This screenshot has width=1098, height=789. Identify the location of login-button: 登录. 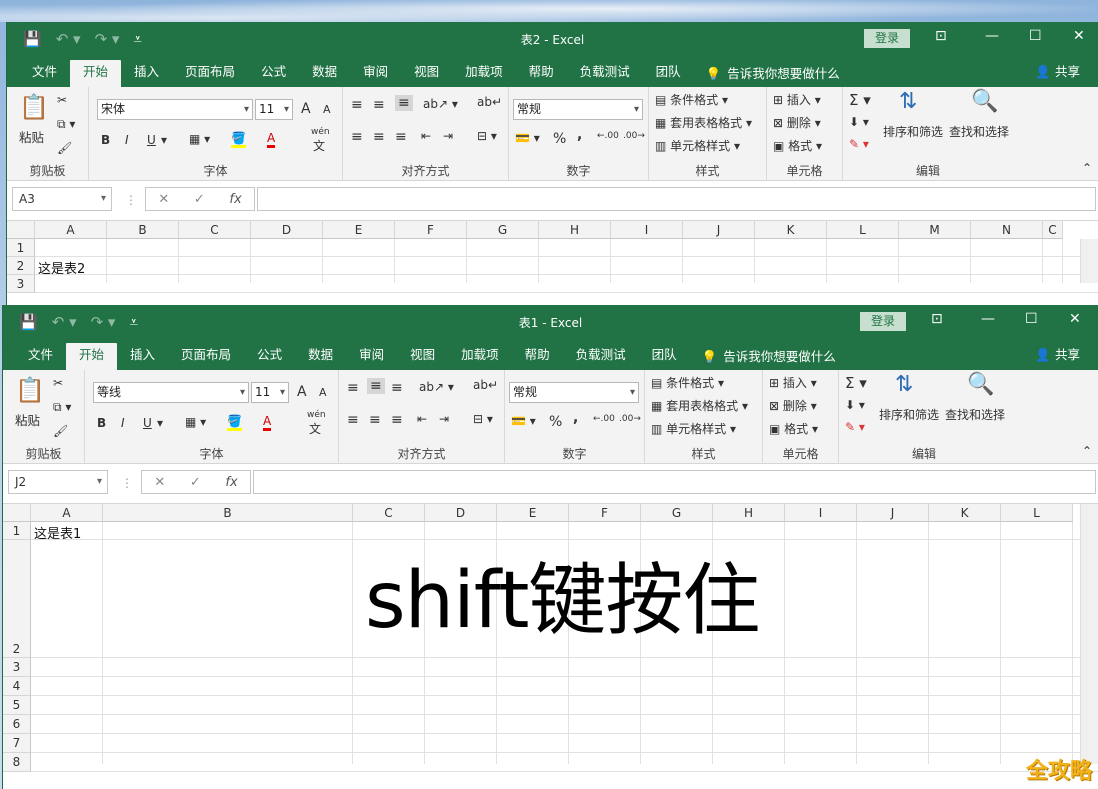
(887, 38).